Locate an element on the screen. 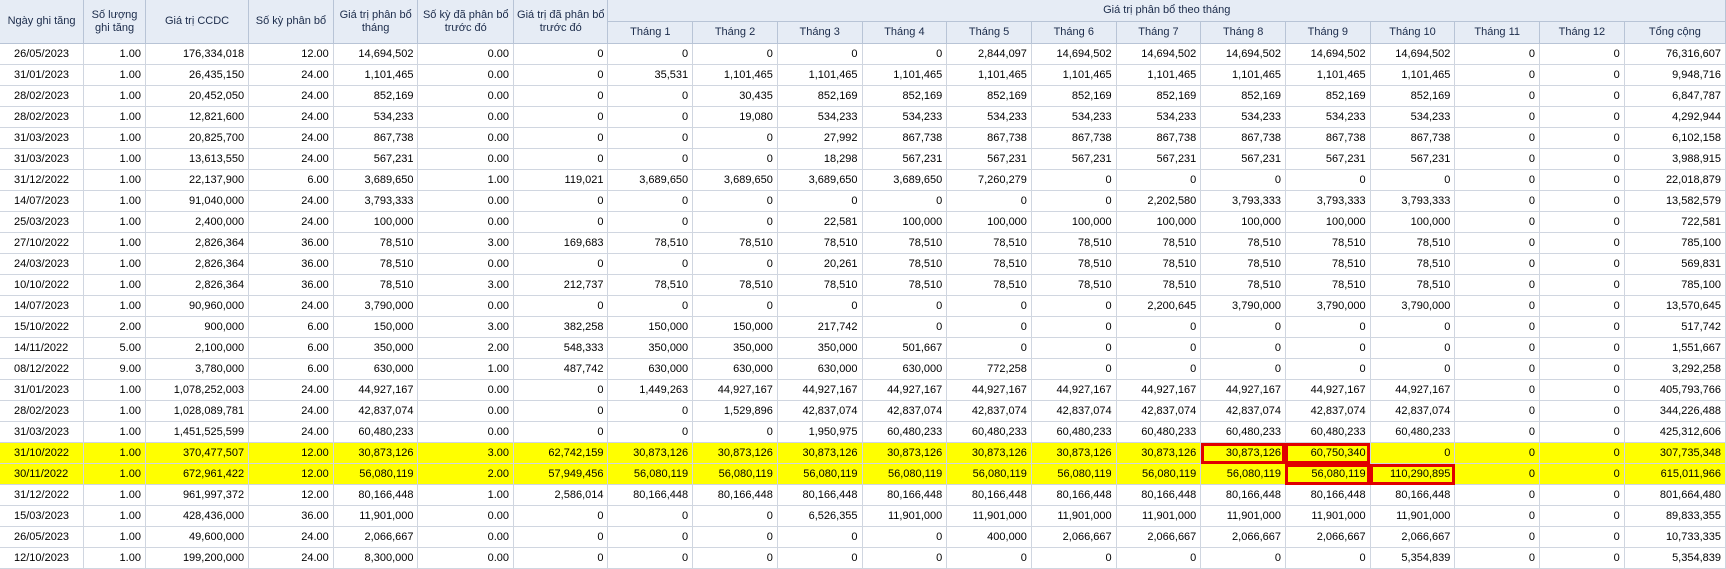 This screenshot has height=569, width=1726. cell-ngay-ghi-tang: 31/12/2022 is located at coordinates (42, 180).